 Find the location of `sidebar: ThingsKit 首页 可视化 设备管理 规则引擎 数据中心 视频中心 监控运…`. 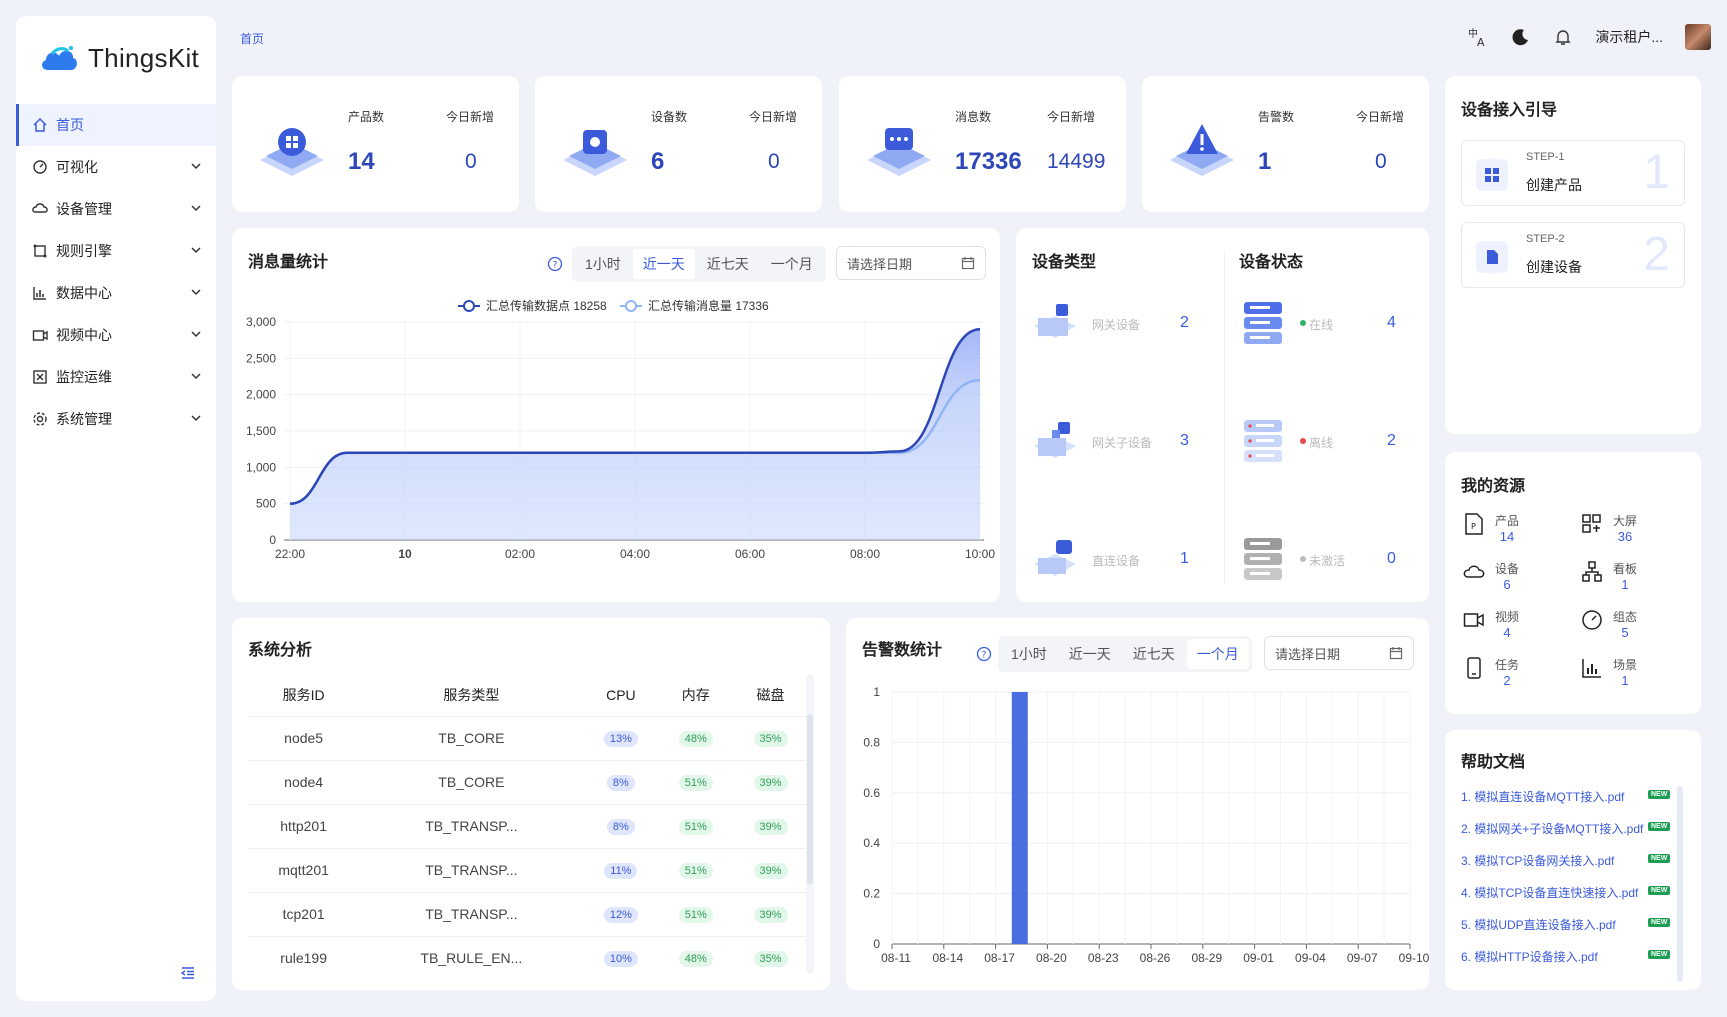

sidebar: ThingsKit 首页 可视化 设备管理 规则引擎 数据中心 视频中心 监控运… is located at coordinates (116, 508).